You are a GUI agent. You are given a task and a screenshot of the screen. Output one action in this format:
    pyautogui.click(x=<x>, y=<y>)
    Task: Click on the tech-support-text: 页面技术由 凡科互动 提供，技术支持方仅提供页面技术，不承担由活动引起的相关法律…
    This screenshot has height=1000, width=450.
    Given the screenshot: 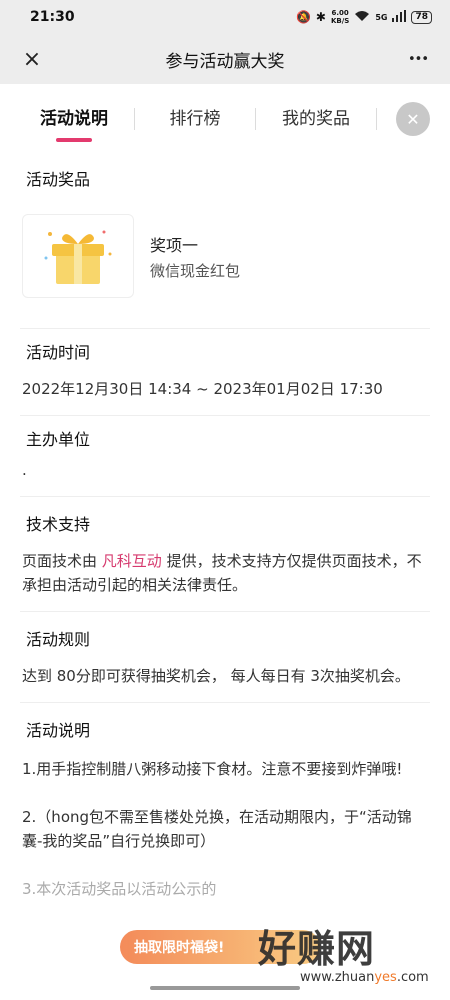 What is the action you would take?
    pyautogui.click(x=225, y=573)
    